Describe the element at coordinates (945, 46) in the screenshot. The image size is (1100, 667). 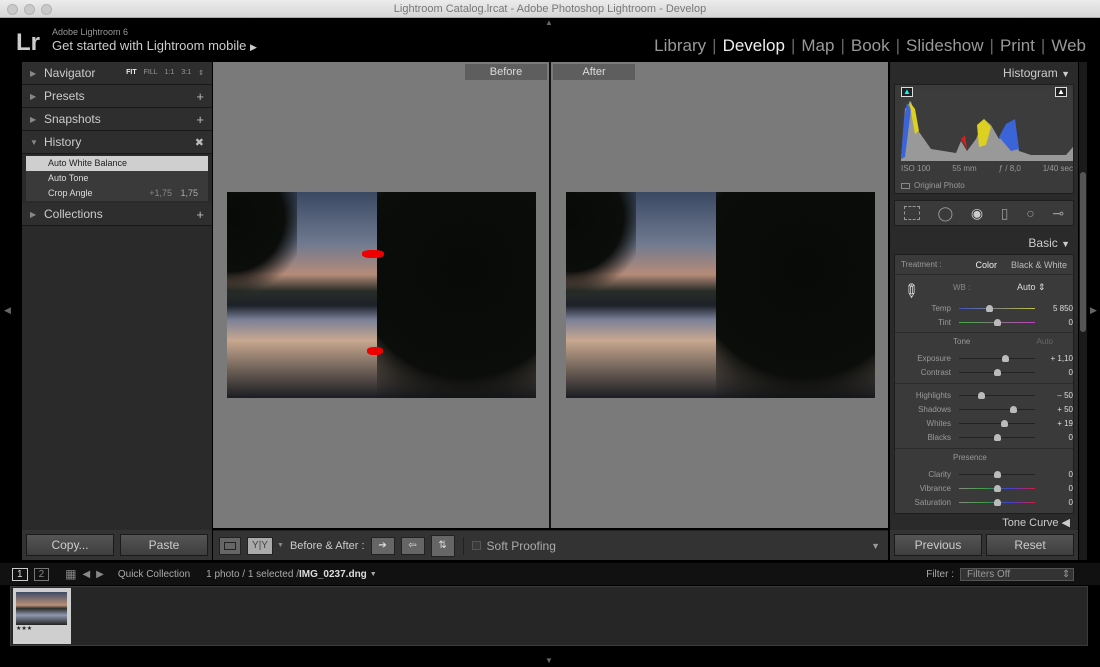
I see `module-slideshow: Slideshow` at that location.